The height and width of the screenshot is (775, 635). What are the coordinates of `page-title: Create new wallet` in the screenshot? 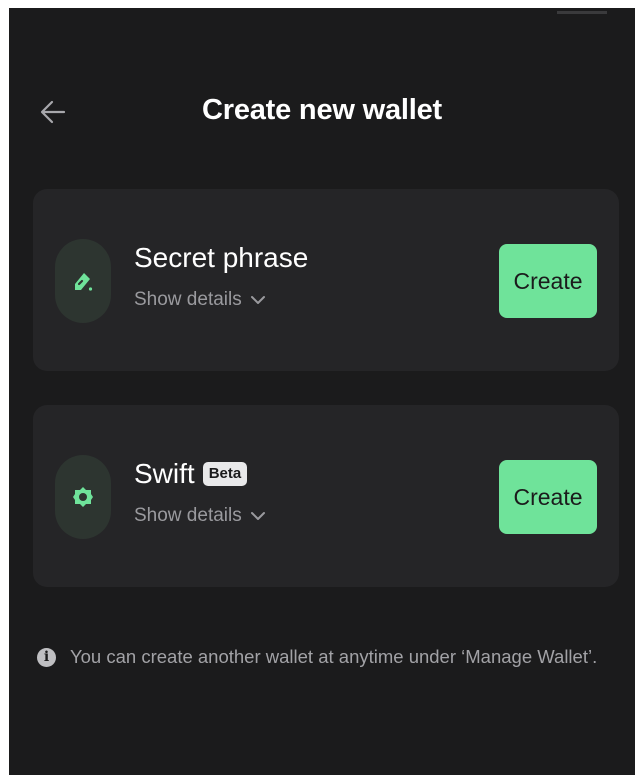 It's located at (322, 110).